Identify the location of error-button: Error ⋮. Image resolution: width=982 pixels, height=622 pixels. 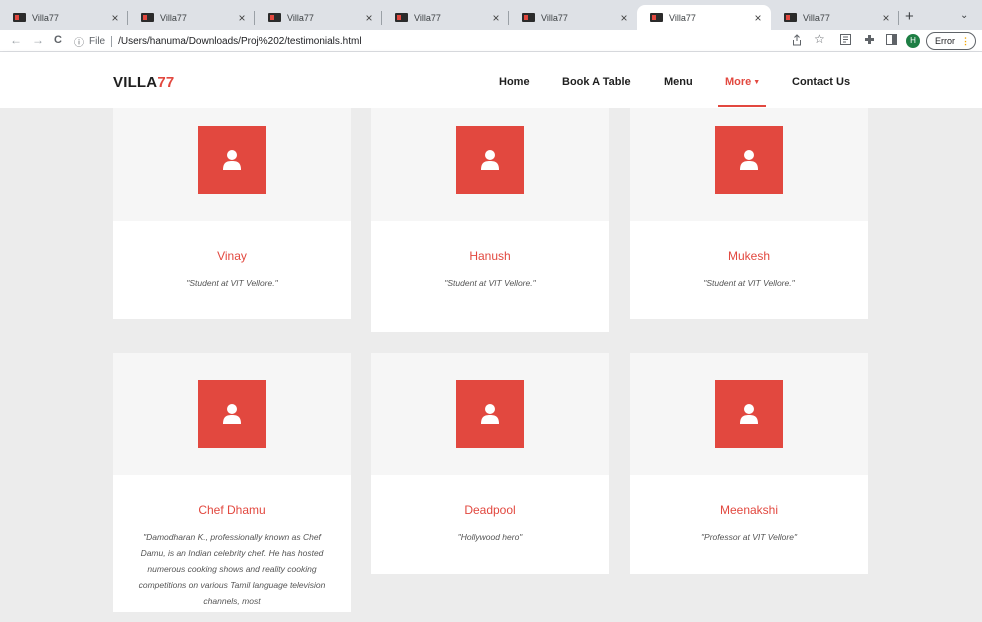
(951, 41).